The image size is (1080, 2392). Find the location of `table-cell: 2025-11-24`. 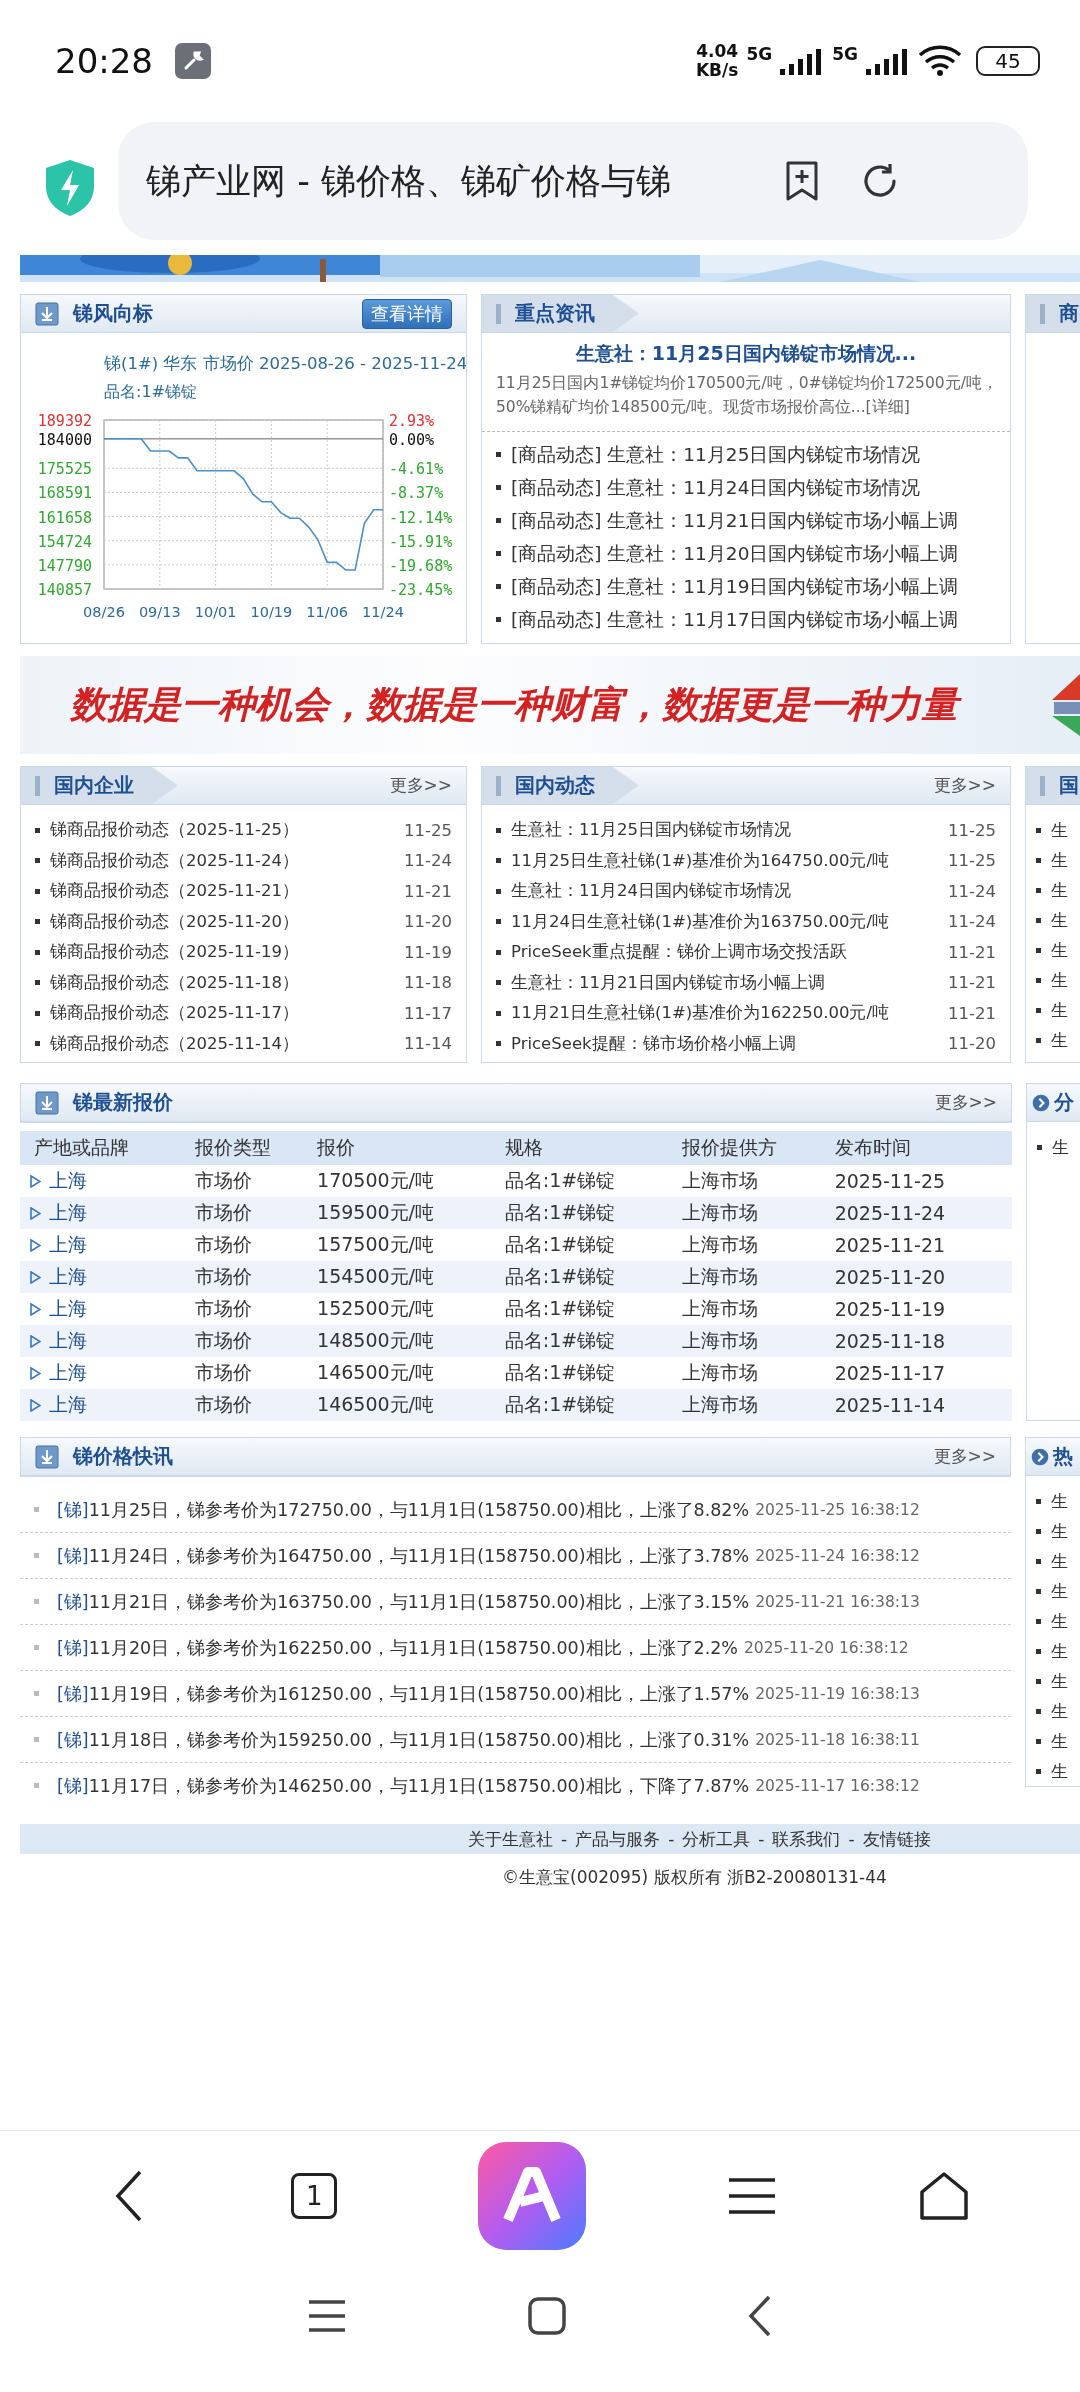

table-cell: 2025-11-24 is located at coordinates (923, 1213).